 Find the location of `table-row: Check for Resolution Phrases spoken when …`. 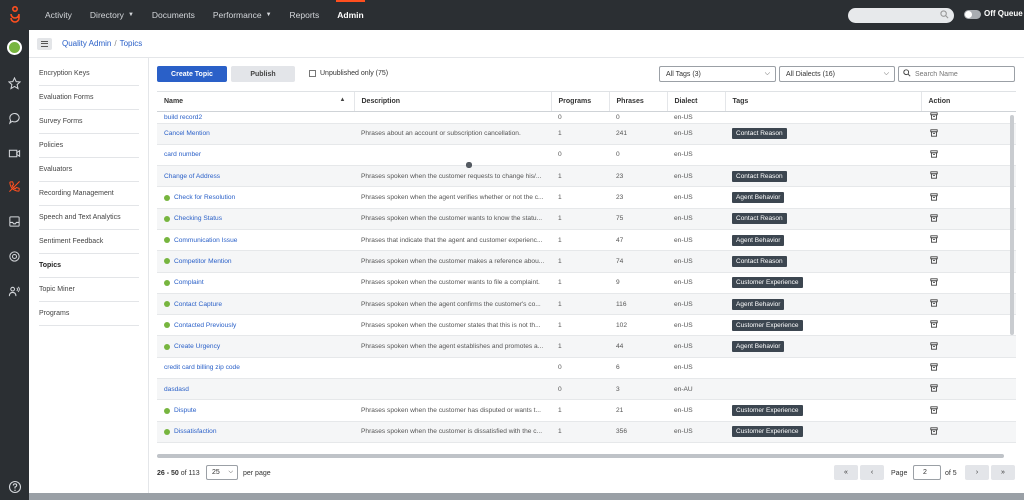

table-row: Check for Resolution Phrases spoken when … is located at coordinates (586, 197).